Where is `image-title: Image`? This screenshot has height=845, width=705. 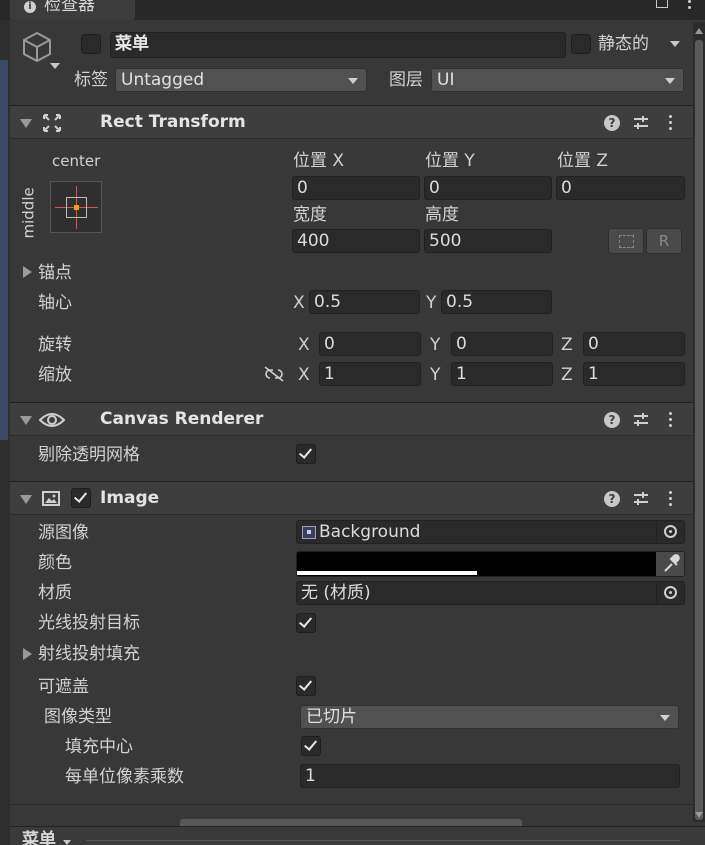
image-title: Image is located at coordinates (130, 498).